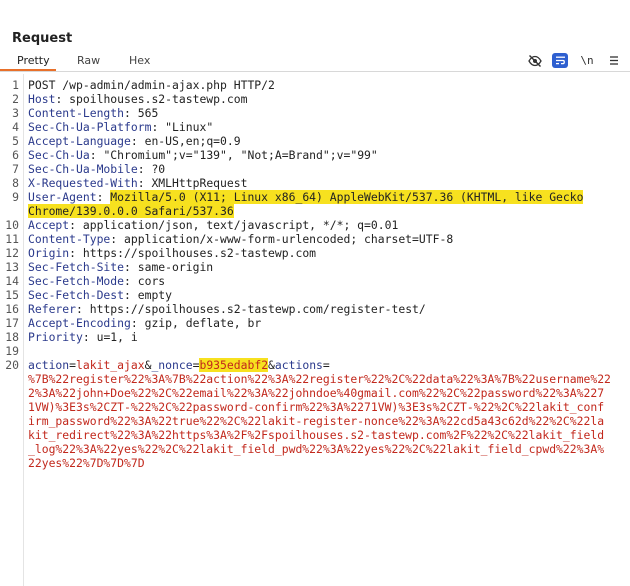 The width and height of the screenshot is (630, 586). Describe the element at coordinates (76, 281) in the screenshot. I see `header-name: Sec-Fetch-Mode` at that location.